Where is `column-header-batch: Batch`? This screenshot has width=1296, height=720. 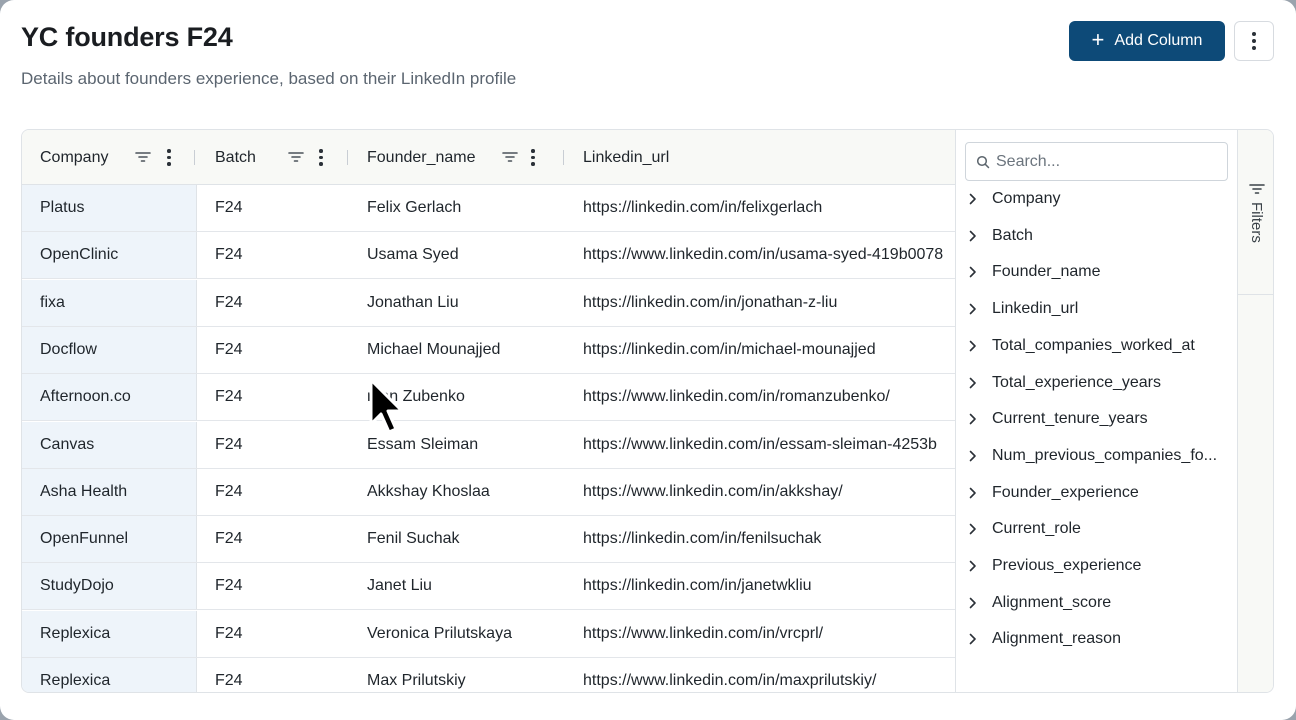 column-header-batch: Batch is located at coordinates (274, 157).